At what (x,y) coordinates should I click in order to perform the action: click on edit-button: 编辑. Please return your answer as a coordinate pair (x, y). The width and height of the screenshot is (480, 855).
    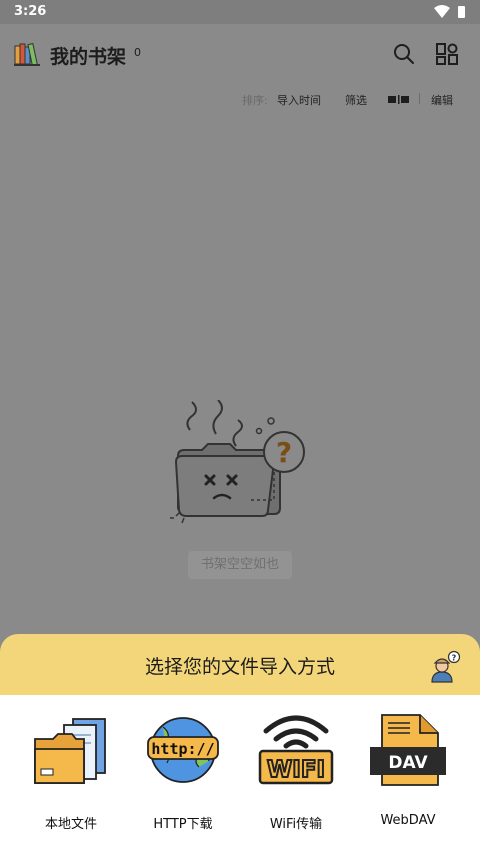
    Looking at the image, I should click on (442, 100).